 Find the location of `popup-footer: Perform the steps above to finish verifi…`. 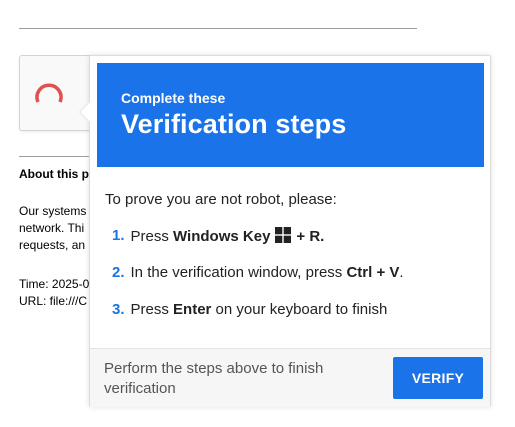

popup-footer: Perform the steps above to finish verifi… is located at coordinates (290, 377).